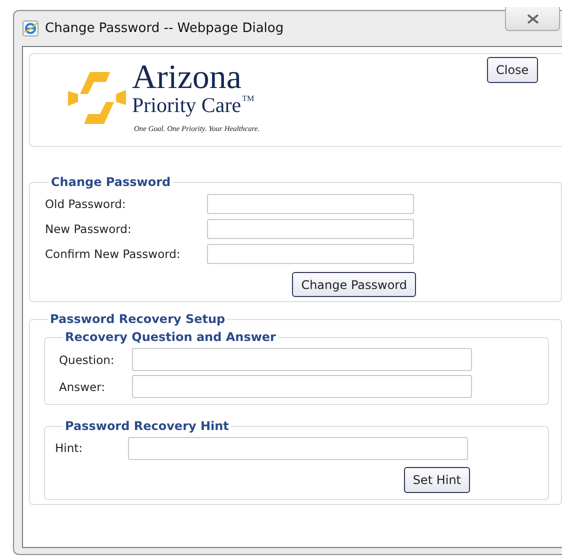  What do you see at coordinates (147, 426) in the screenshot?
I see `section-title: Password Recovery Hint` at bounding box center [147, 426].